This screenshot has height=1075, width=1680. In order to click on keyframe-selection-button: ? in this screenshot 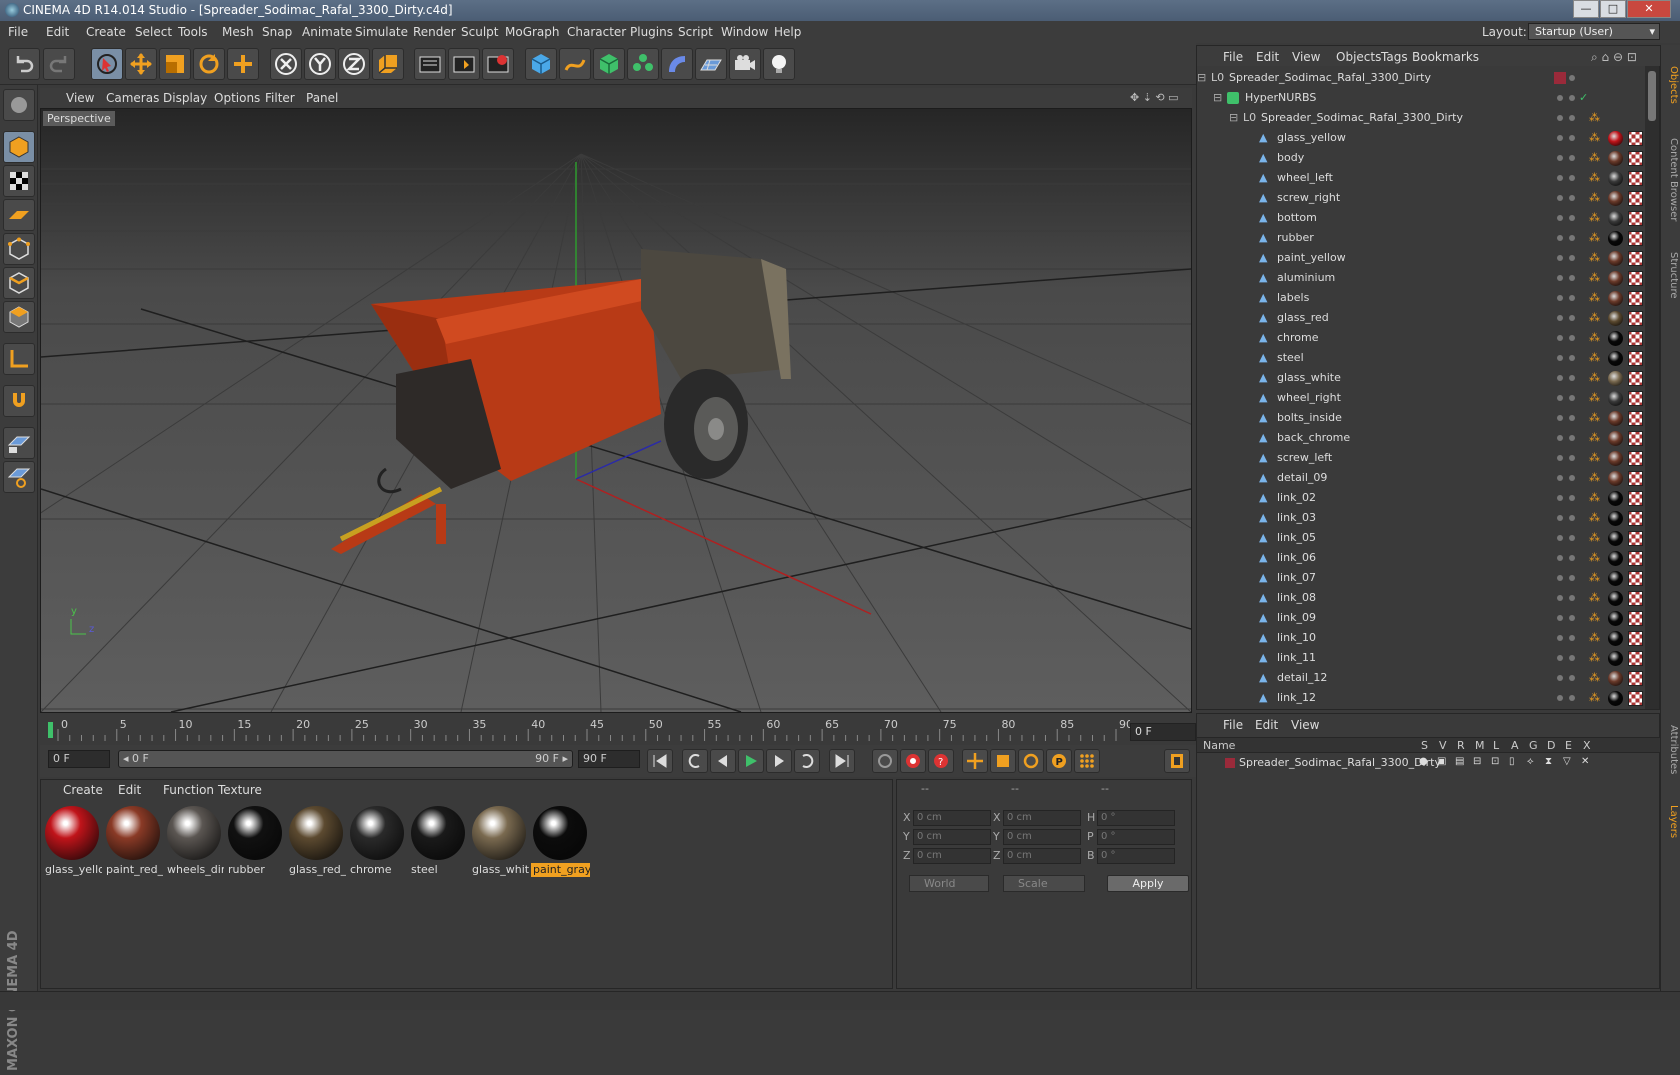, I will do `click(941, 761)`.